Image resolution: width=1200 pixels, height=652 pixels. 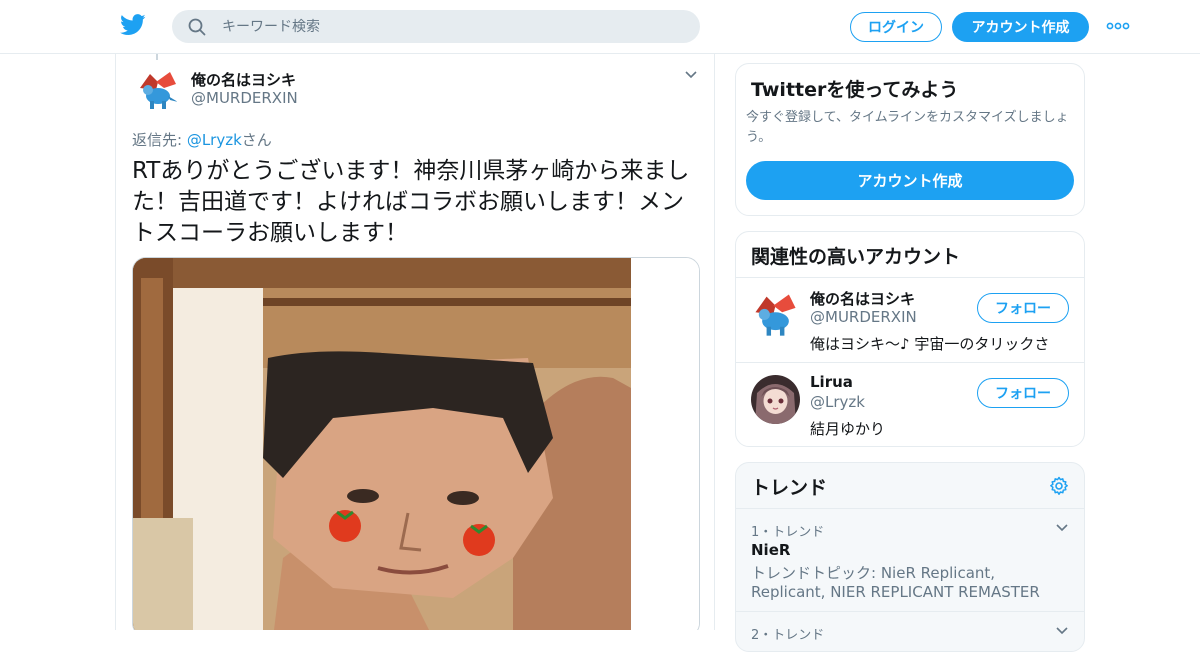 I want to click on signup-card-description: 今すぐ登録して、タイムラインをカスタマイズしましょう。, so click(x=907, y=127).